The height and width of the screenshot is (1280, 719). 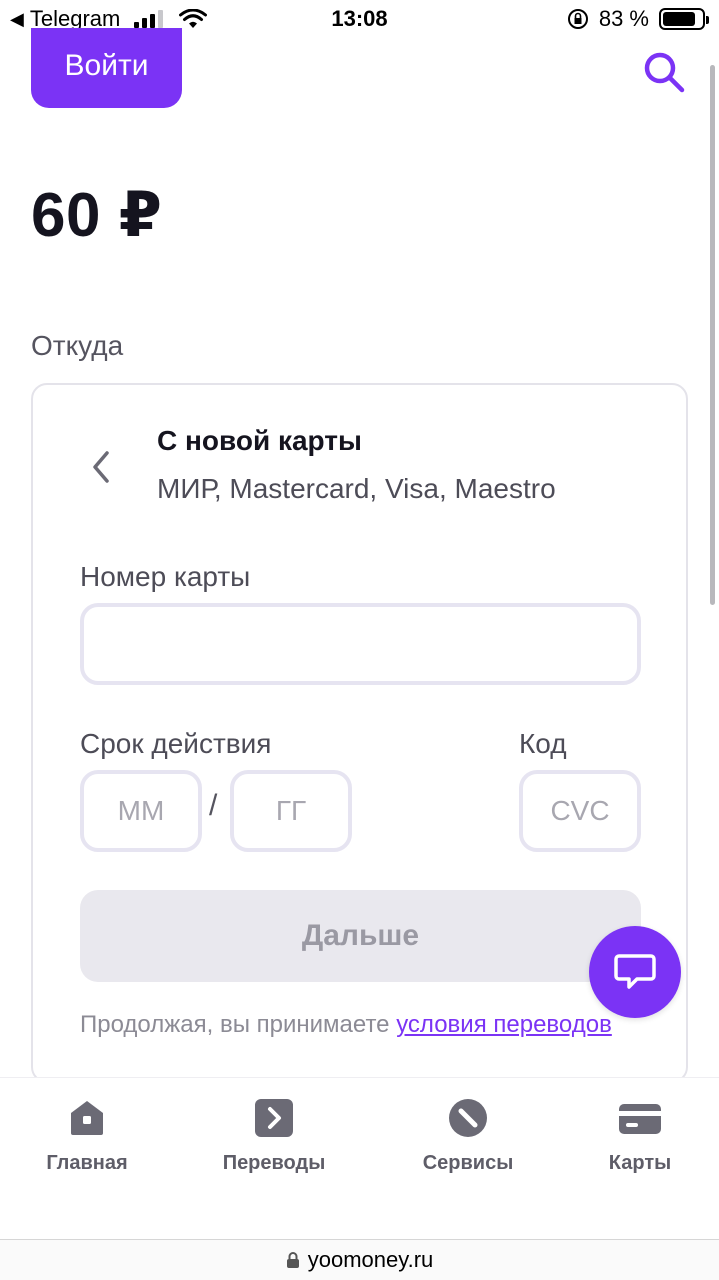 What do you see at coordinates (238, 1024) in the screenshot?
I see `terms-prefix: Продолжая, вы принимаете` at bounding box center [238, 1024].